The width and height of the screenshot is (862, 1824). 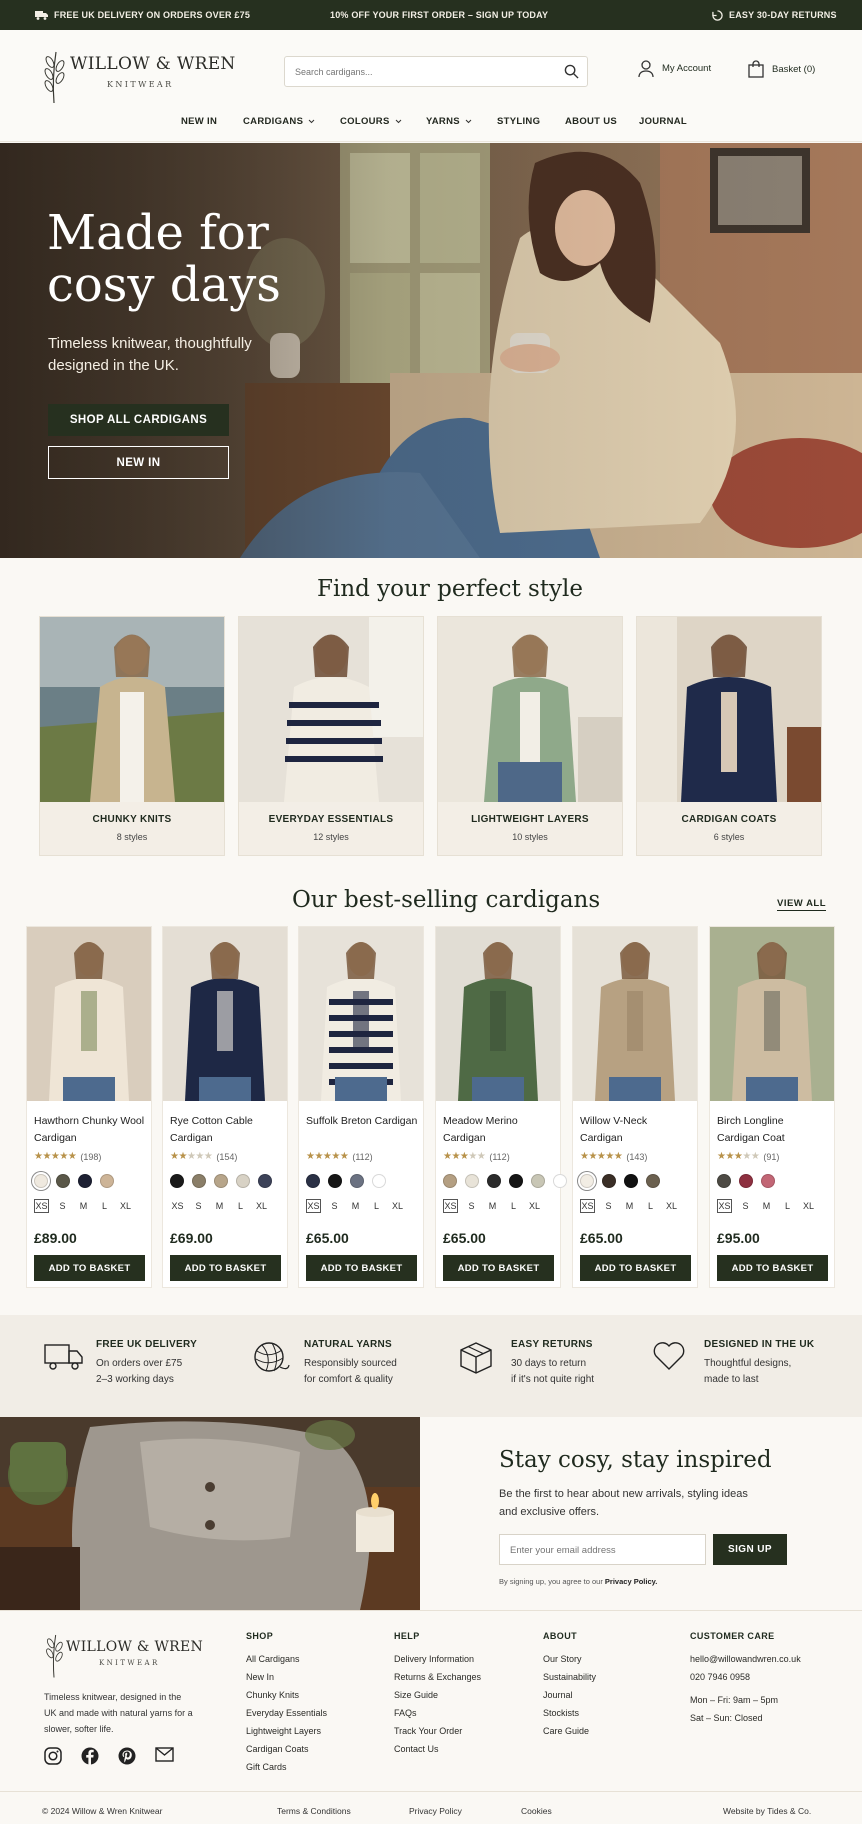 What do you see at coordinates (286, 1713) in the screenshot?
I see `footer-shop-link: Everyday Essentials` at bounding box center [286, 1713].